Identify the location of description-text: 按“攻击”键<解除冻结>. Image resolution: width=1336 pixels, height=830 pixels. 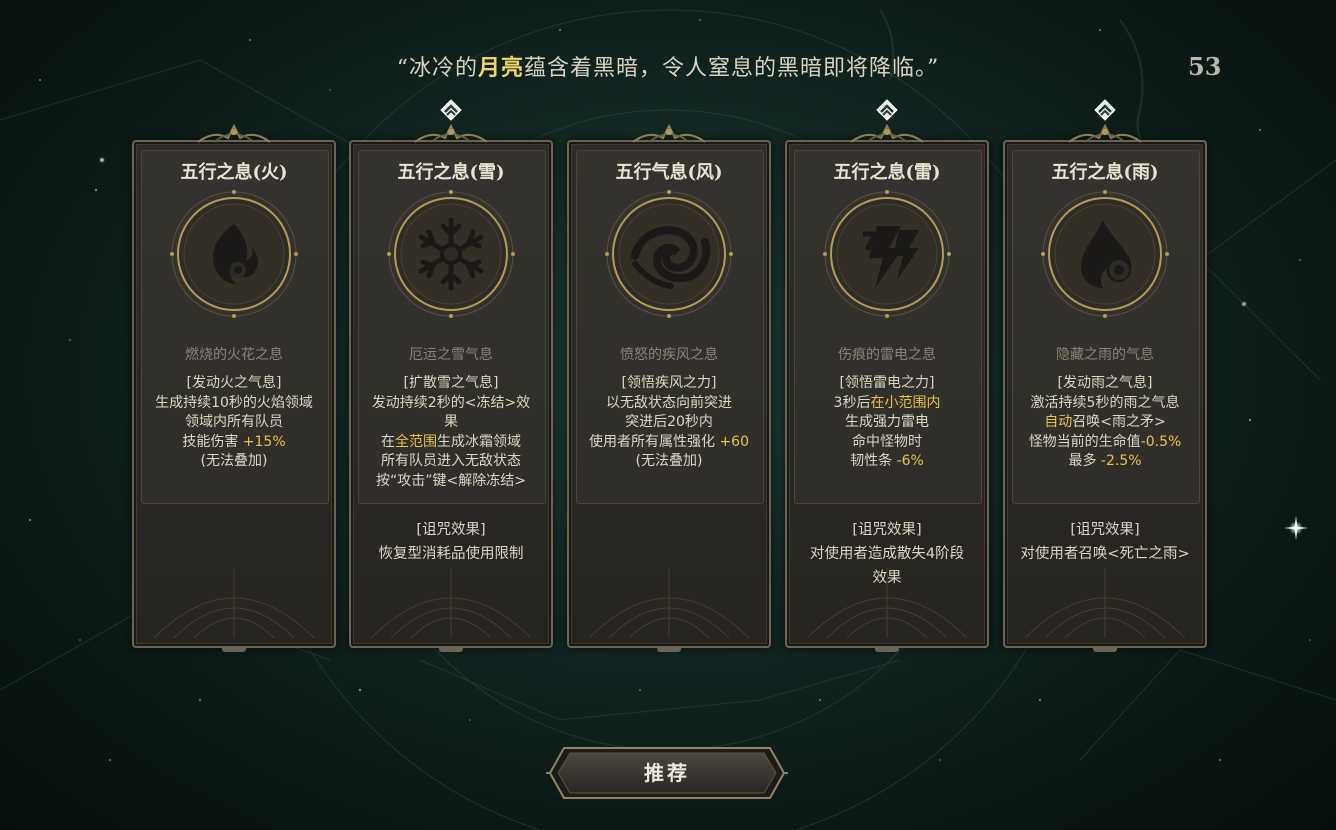
(451, 480).